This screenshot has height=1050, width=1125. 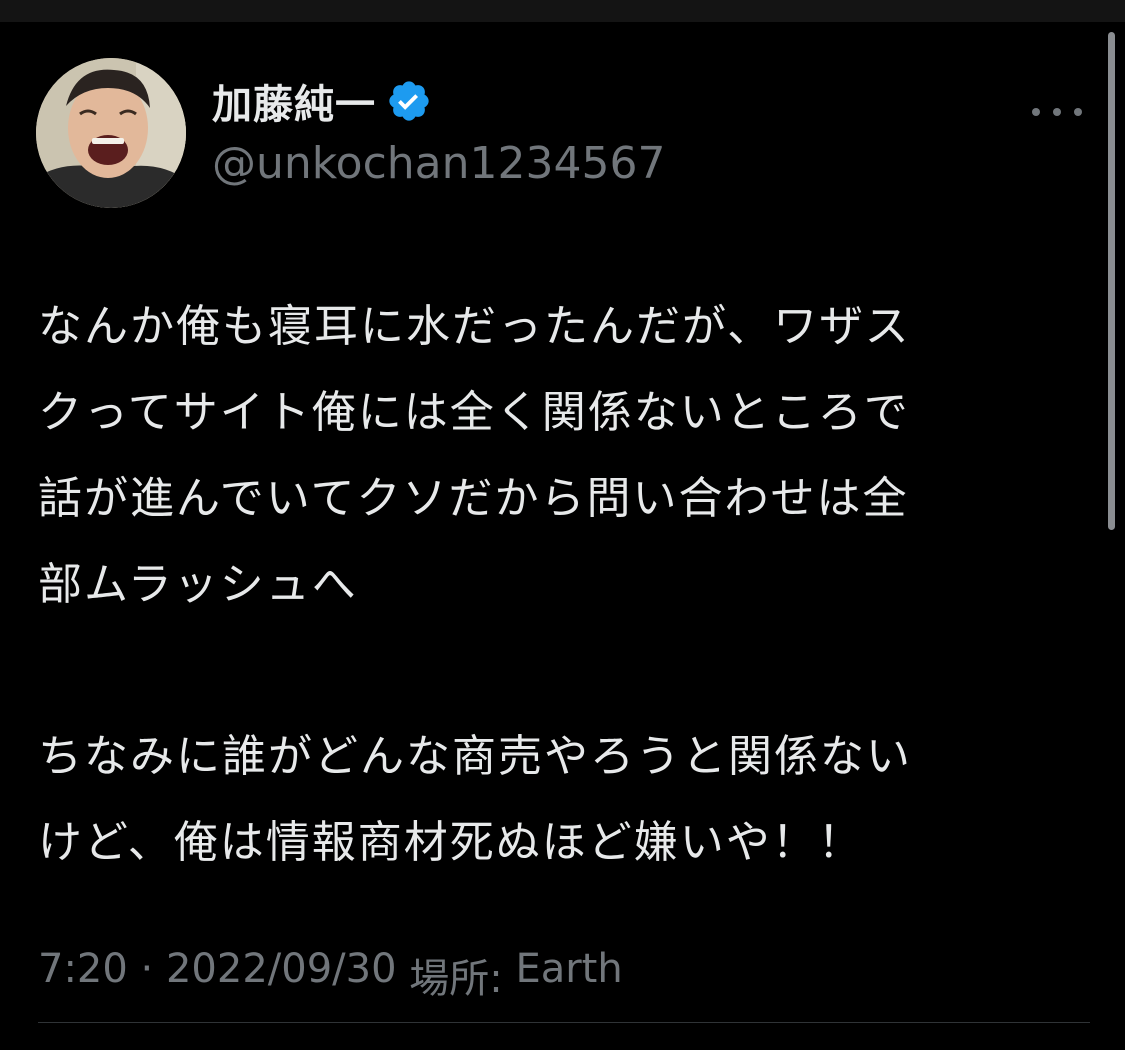 I want to click on tweet-location: Earth, so click(x=568, y=975).